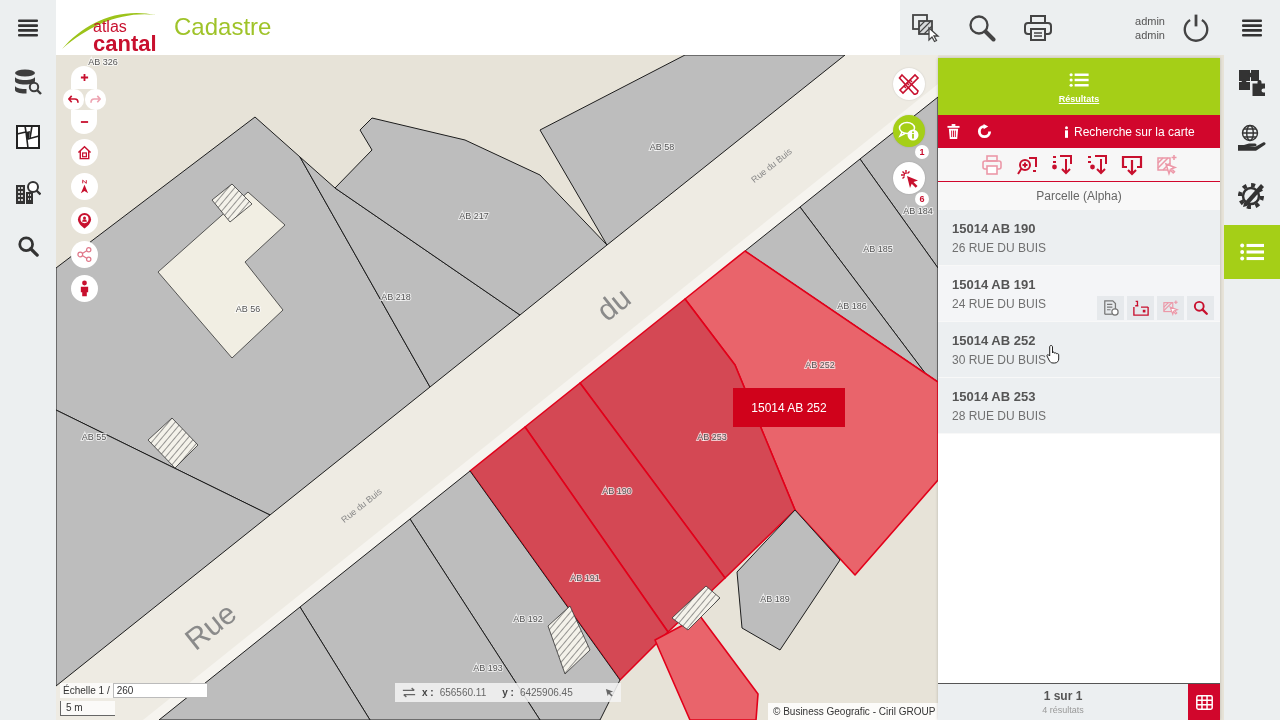  I want to click on parcel-label: AB 193, so click(488, 668).